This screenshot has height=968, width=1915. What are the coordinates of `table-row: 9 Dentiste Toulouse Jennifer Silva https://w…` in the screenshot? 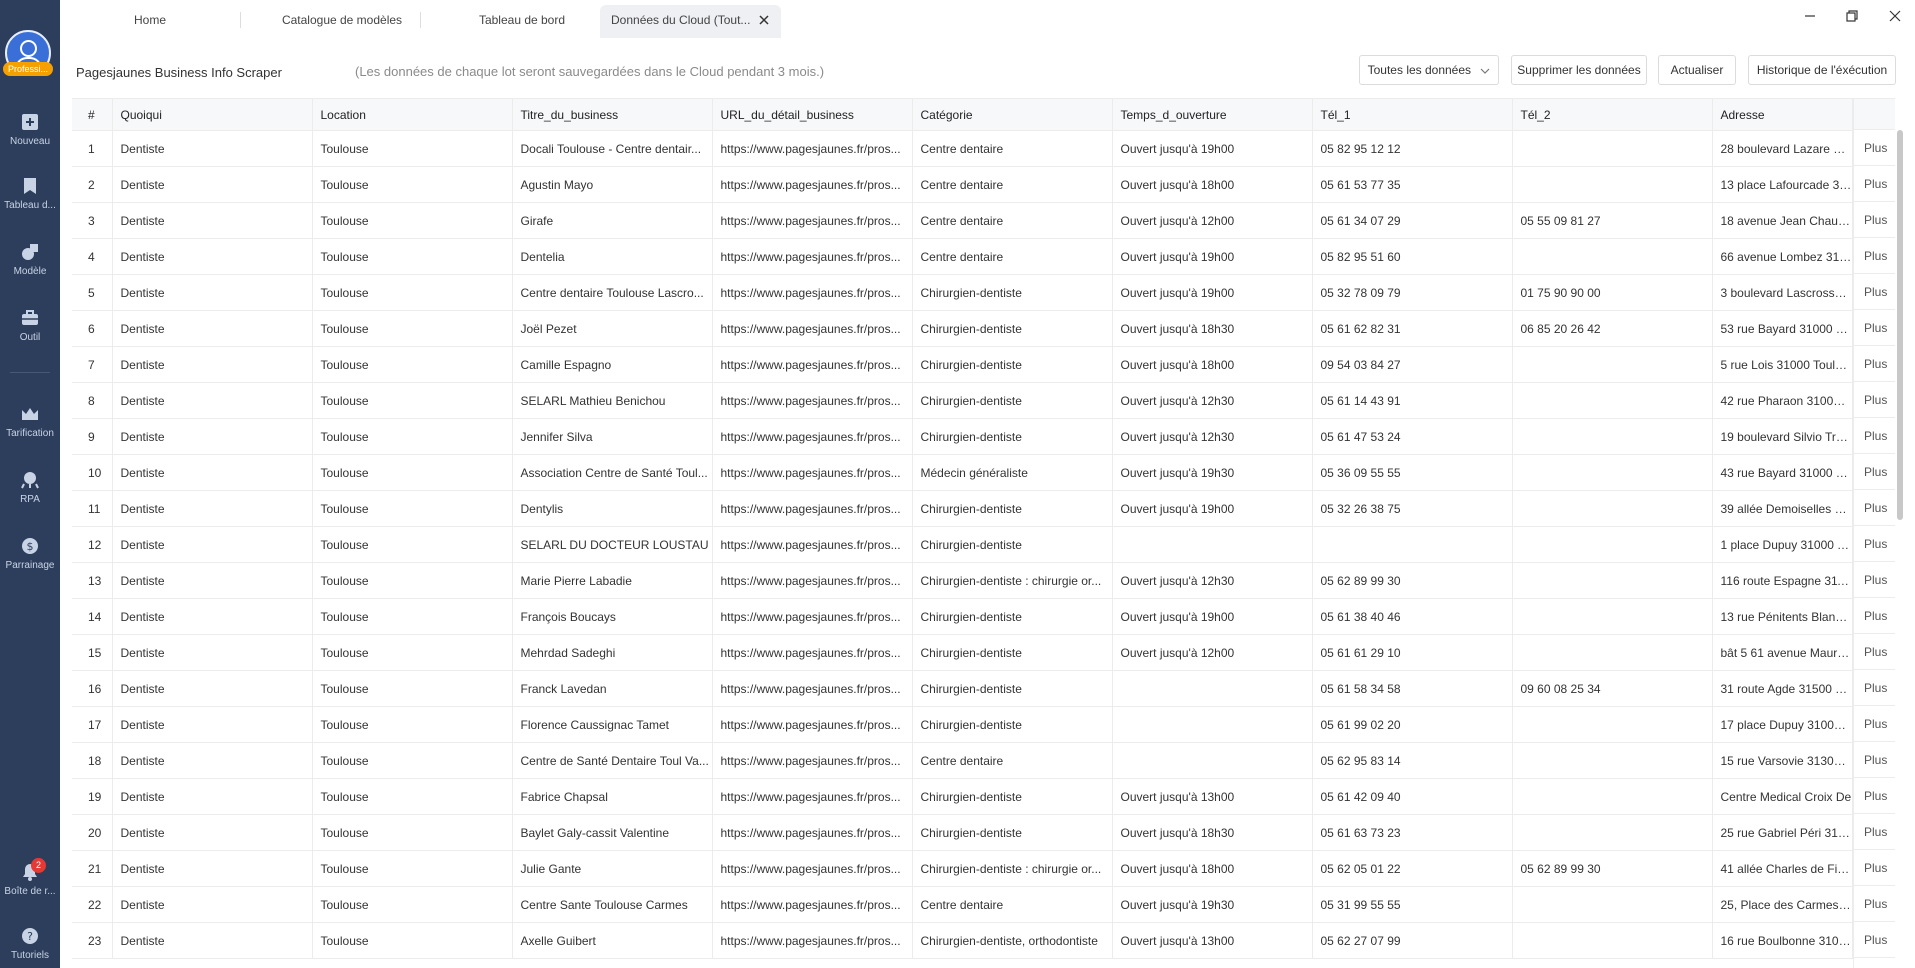 It's located at (962, 436).